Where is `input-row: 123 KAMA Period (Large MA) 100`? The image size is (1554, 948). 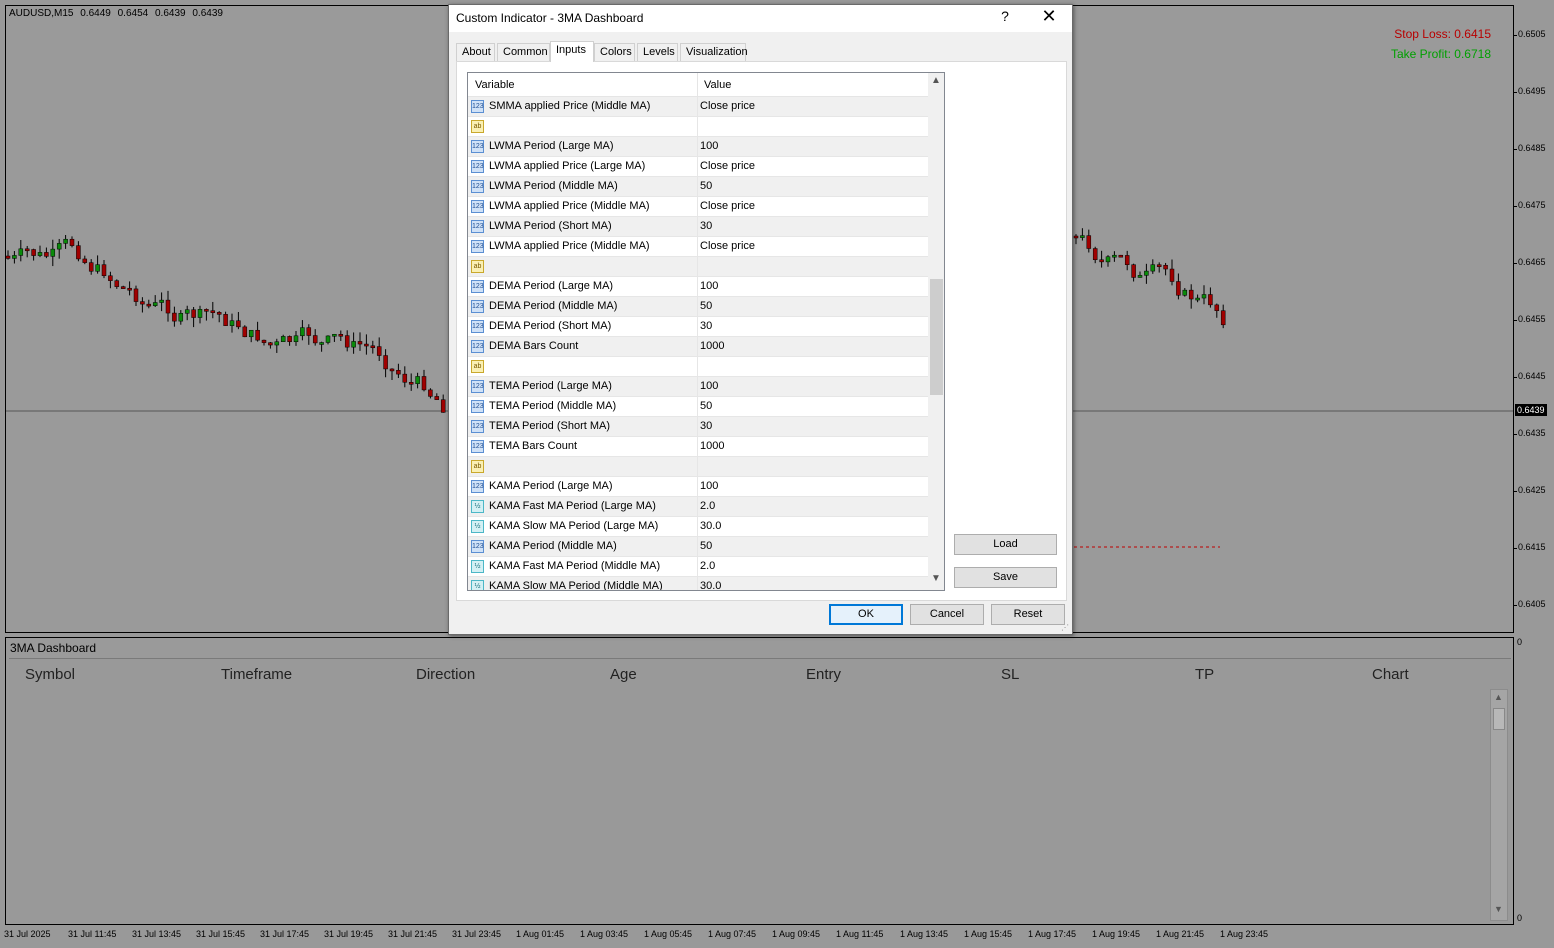 input-row: 123 KAMA Period (Large MA) 100 is located at coordinates (698, 487).